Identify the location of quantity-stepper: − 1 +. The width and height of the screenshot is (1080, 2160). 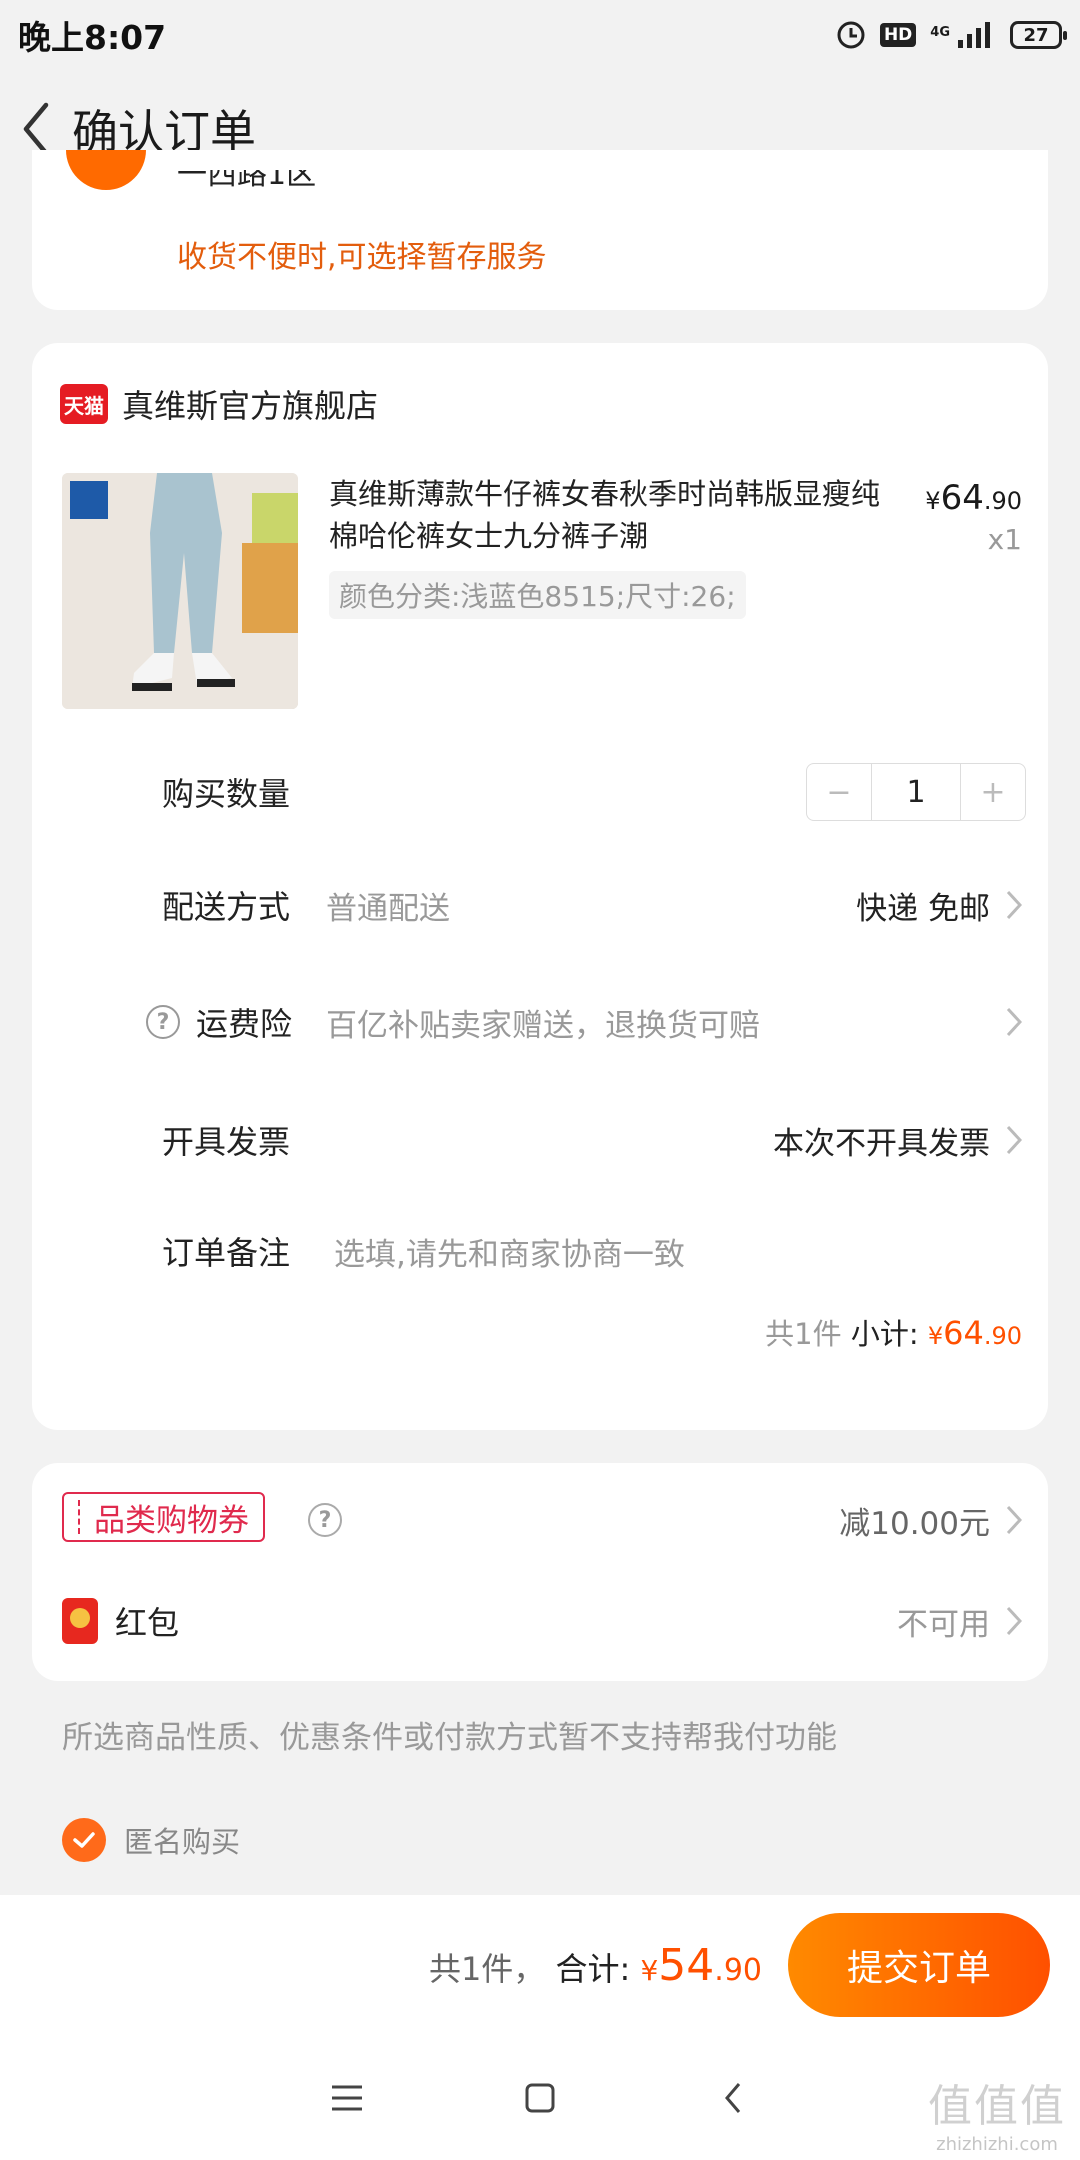
(916, 792).